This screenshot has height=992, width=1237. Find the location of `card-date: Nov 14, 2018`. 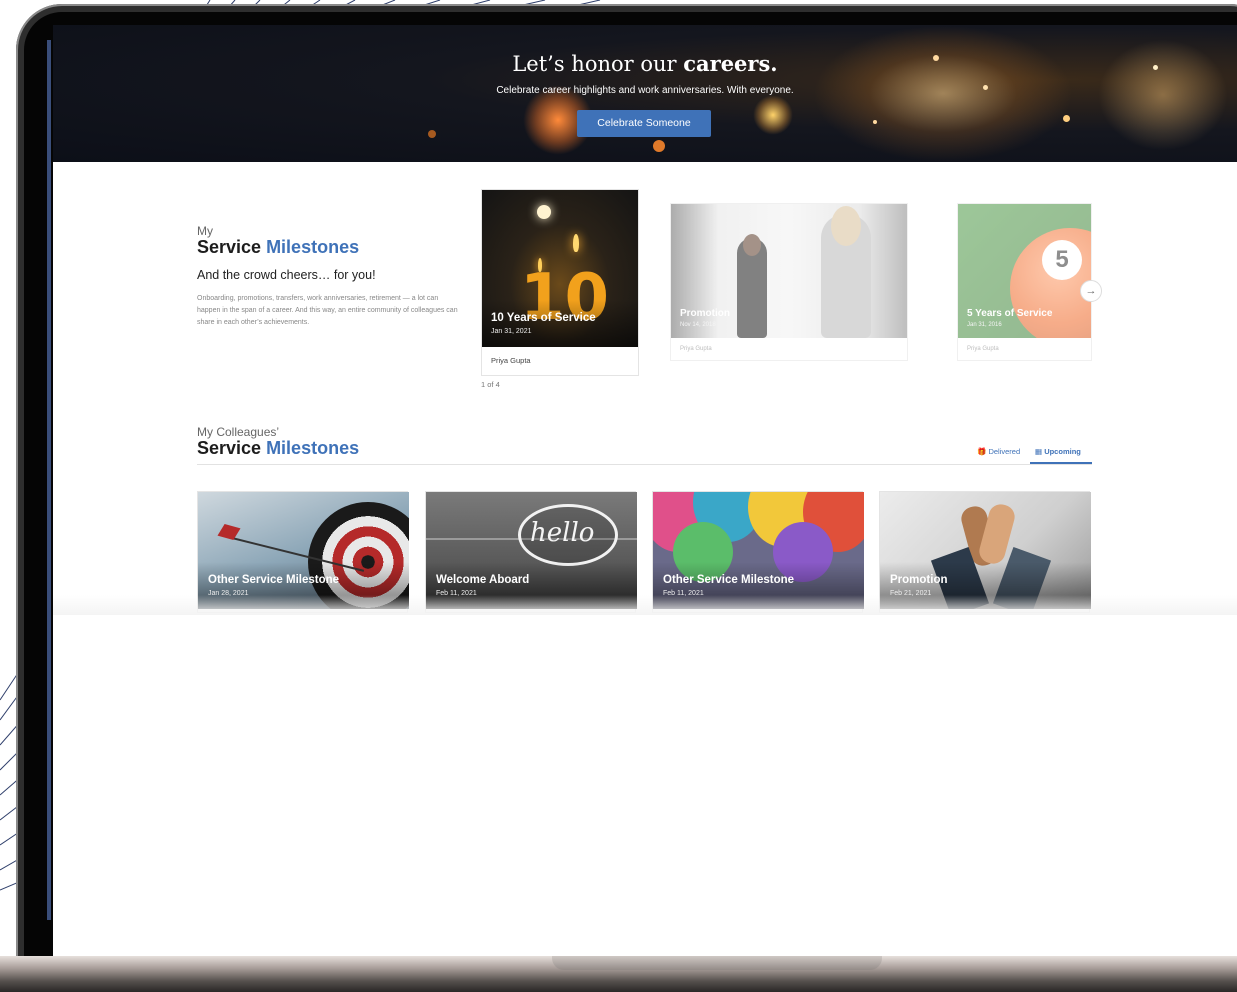

card-date: Nov 14, 2018 is located at coordinates (698, 325).